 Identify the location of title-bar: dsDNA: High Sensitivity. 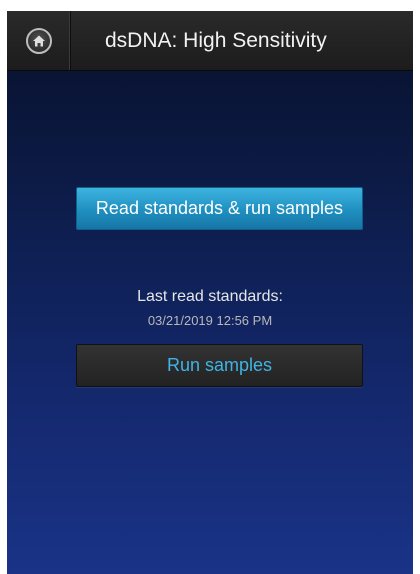
(210, 41).